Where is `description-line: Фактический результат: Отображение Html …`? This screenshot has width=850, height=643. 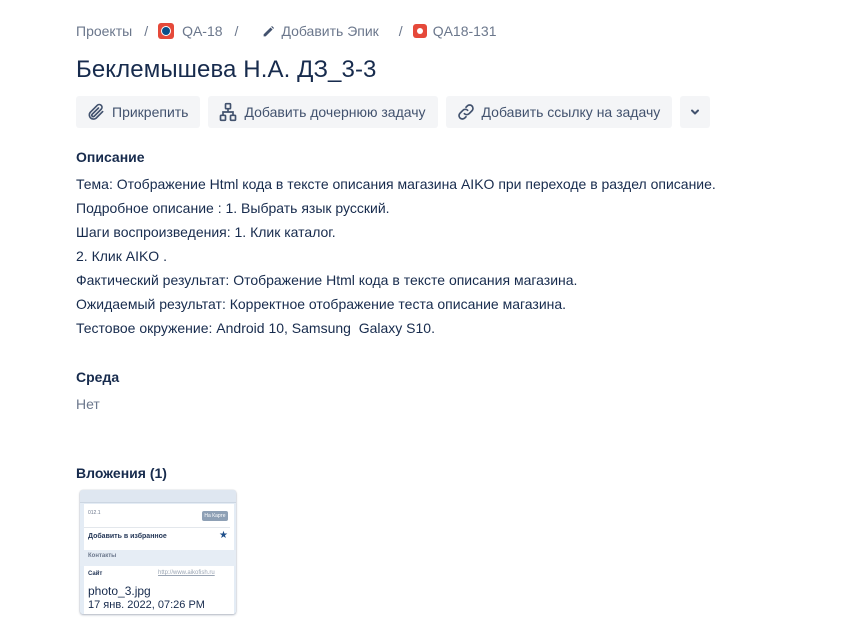 description-line: Фактический результат: Отображение Html … is located at coordinates (327, 280).